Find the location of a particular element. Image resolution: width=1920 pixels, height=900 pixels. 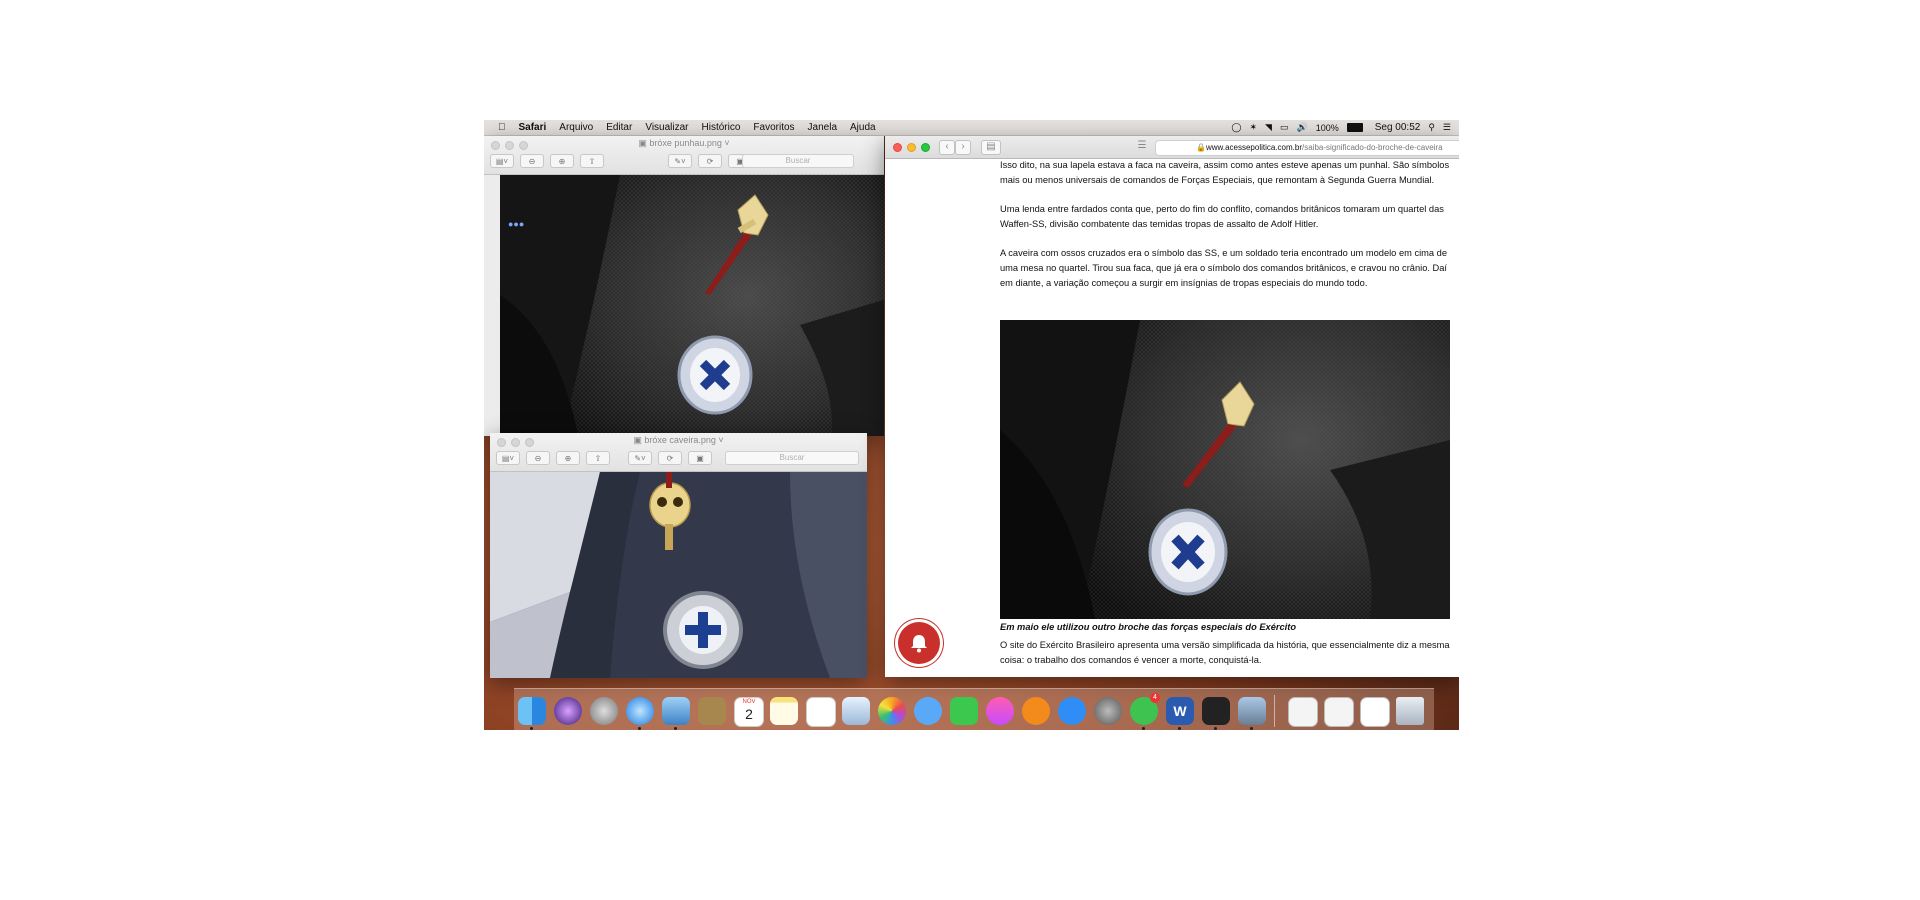

reader-icon: ☰ is located at coordinates (1142, 146).